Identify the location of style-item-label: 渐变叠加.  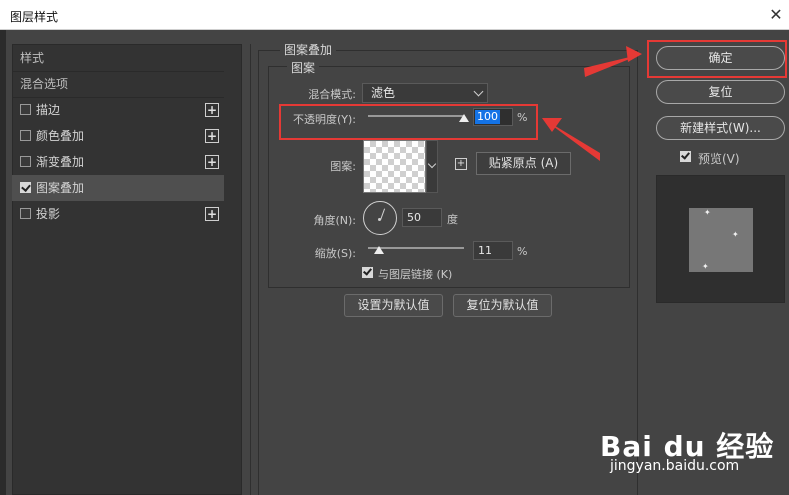
(60, 162).